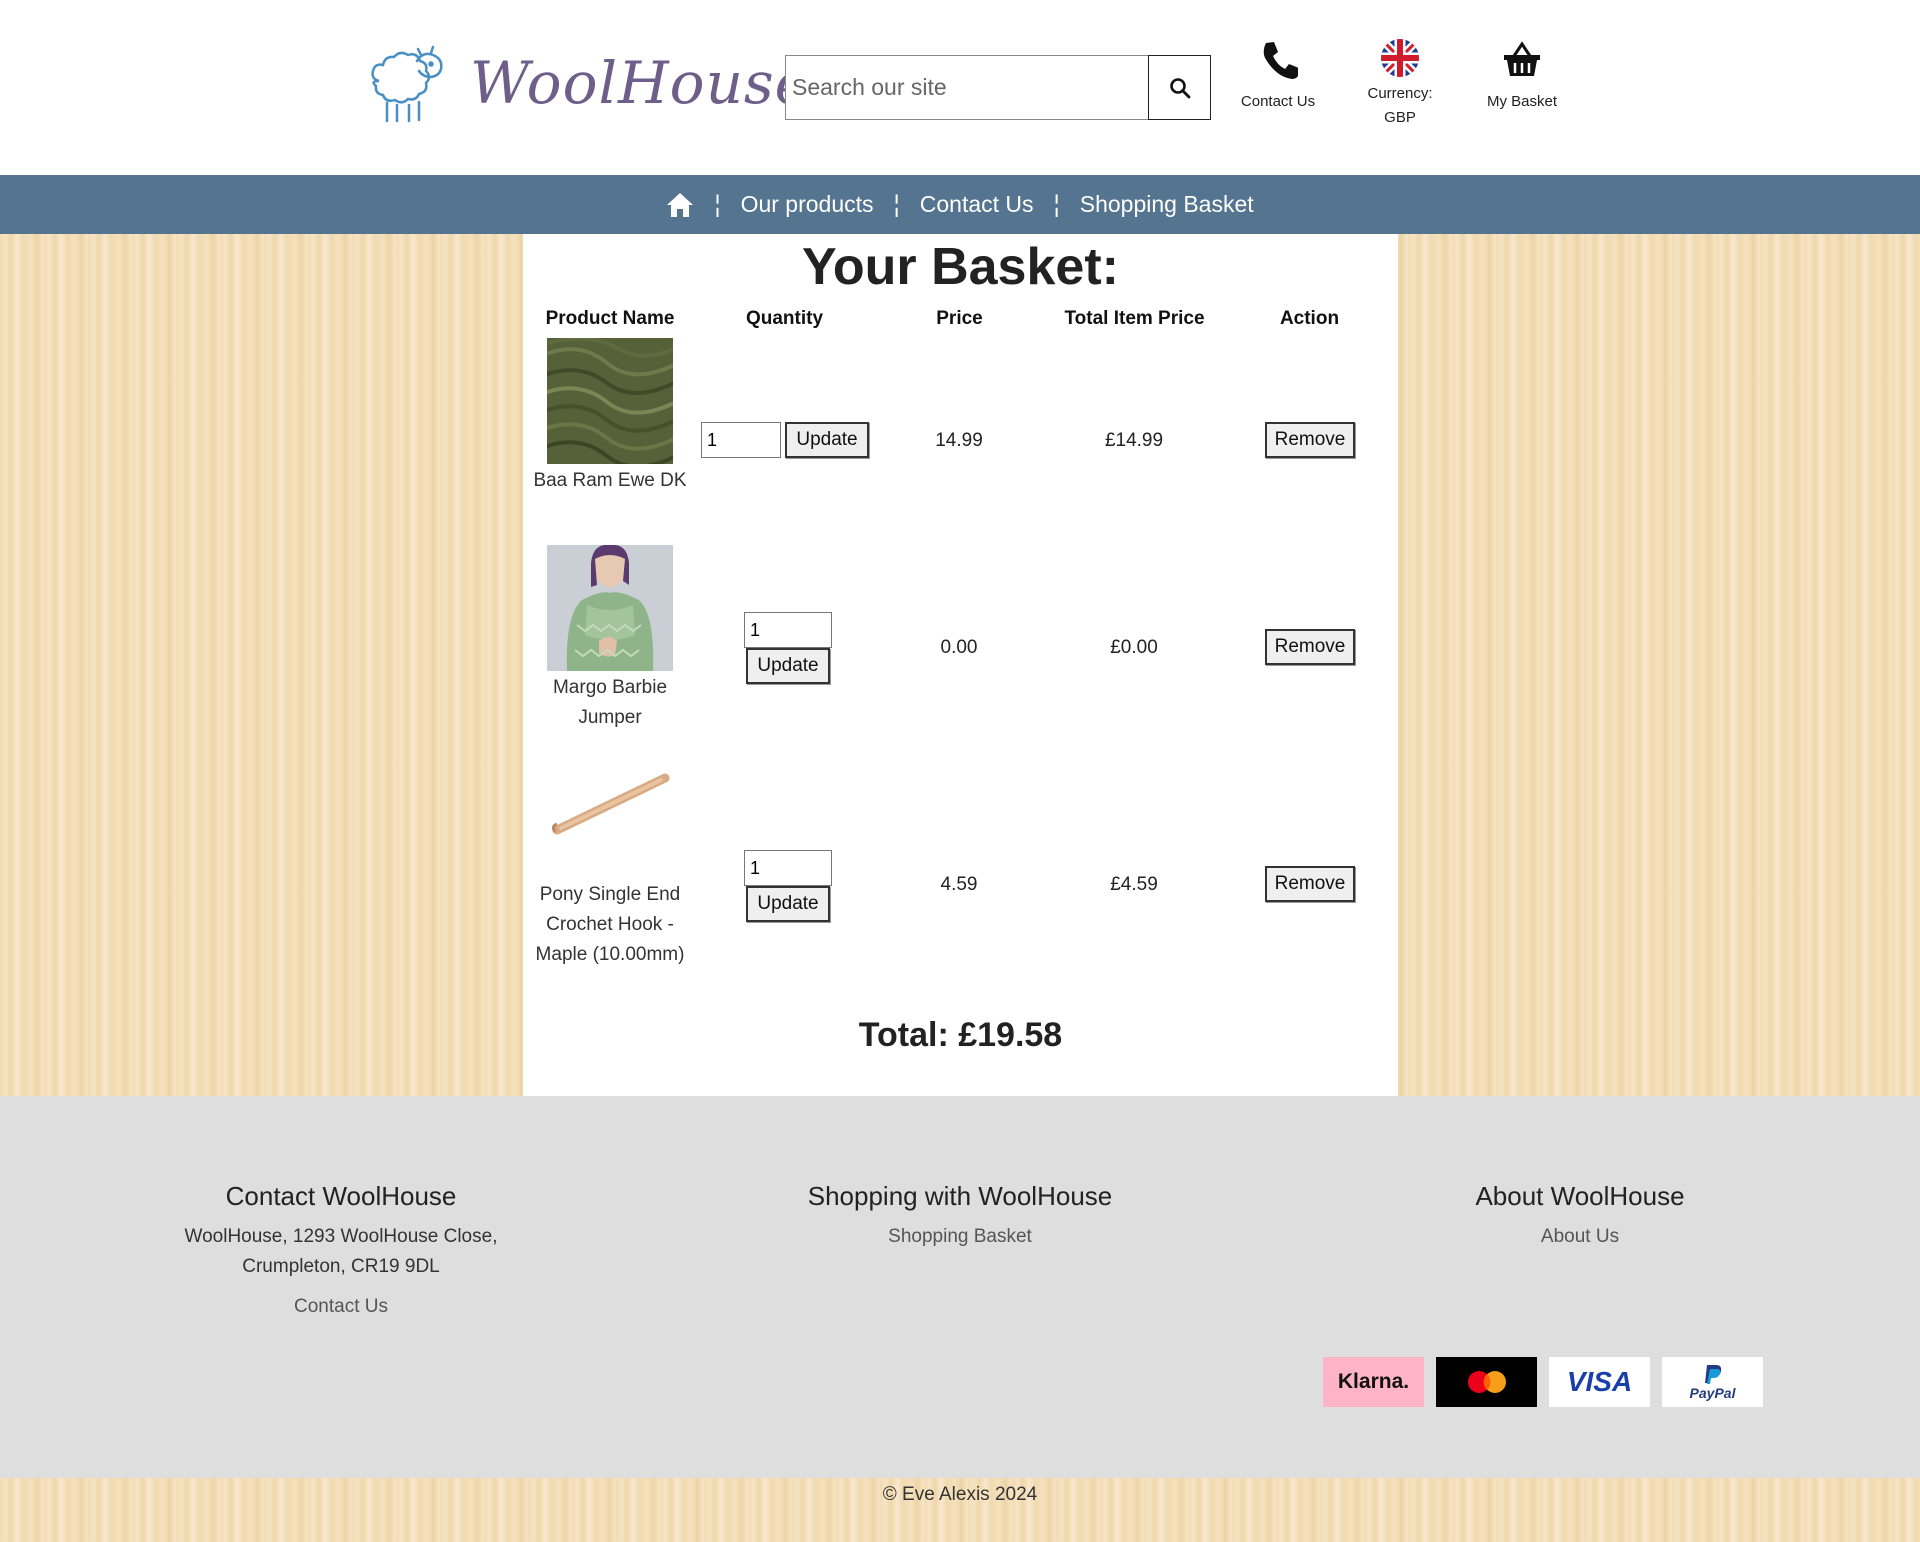  I want to click on column-header-product: Product Name, so click(610, 318).